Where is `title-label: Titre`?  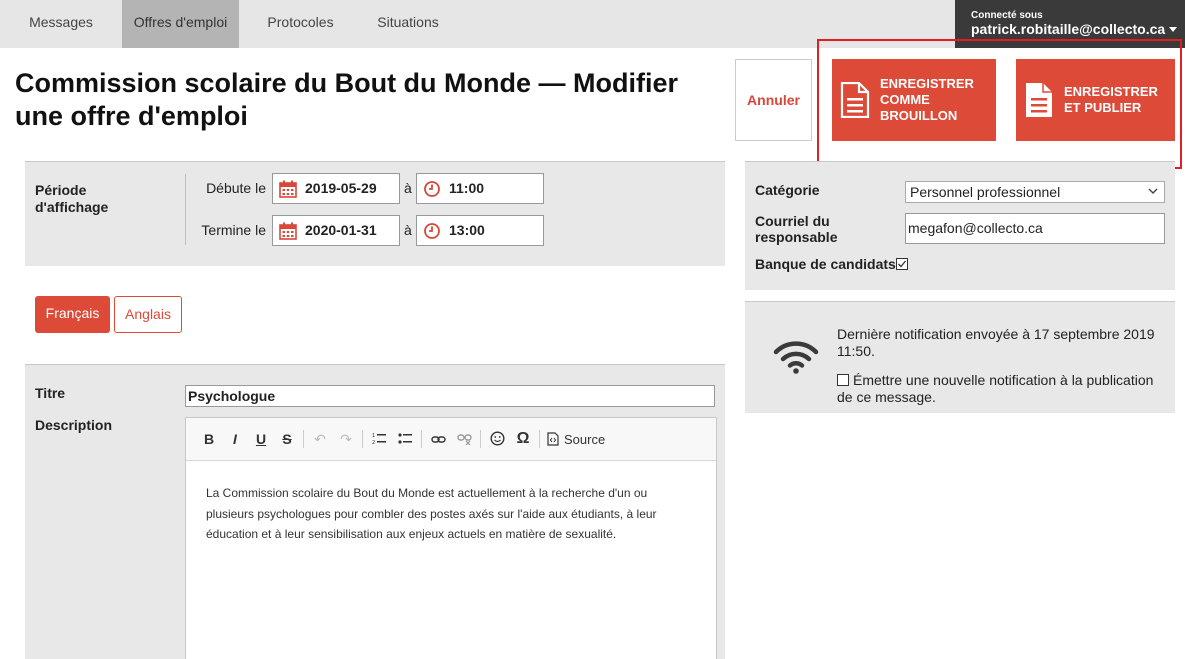 title-label: Titre is located at coordinates (50, 393).